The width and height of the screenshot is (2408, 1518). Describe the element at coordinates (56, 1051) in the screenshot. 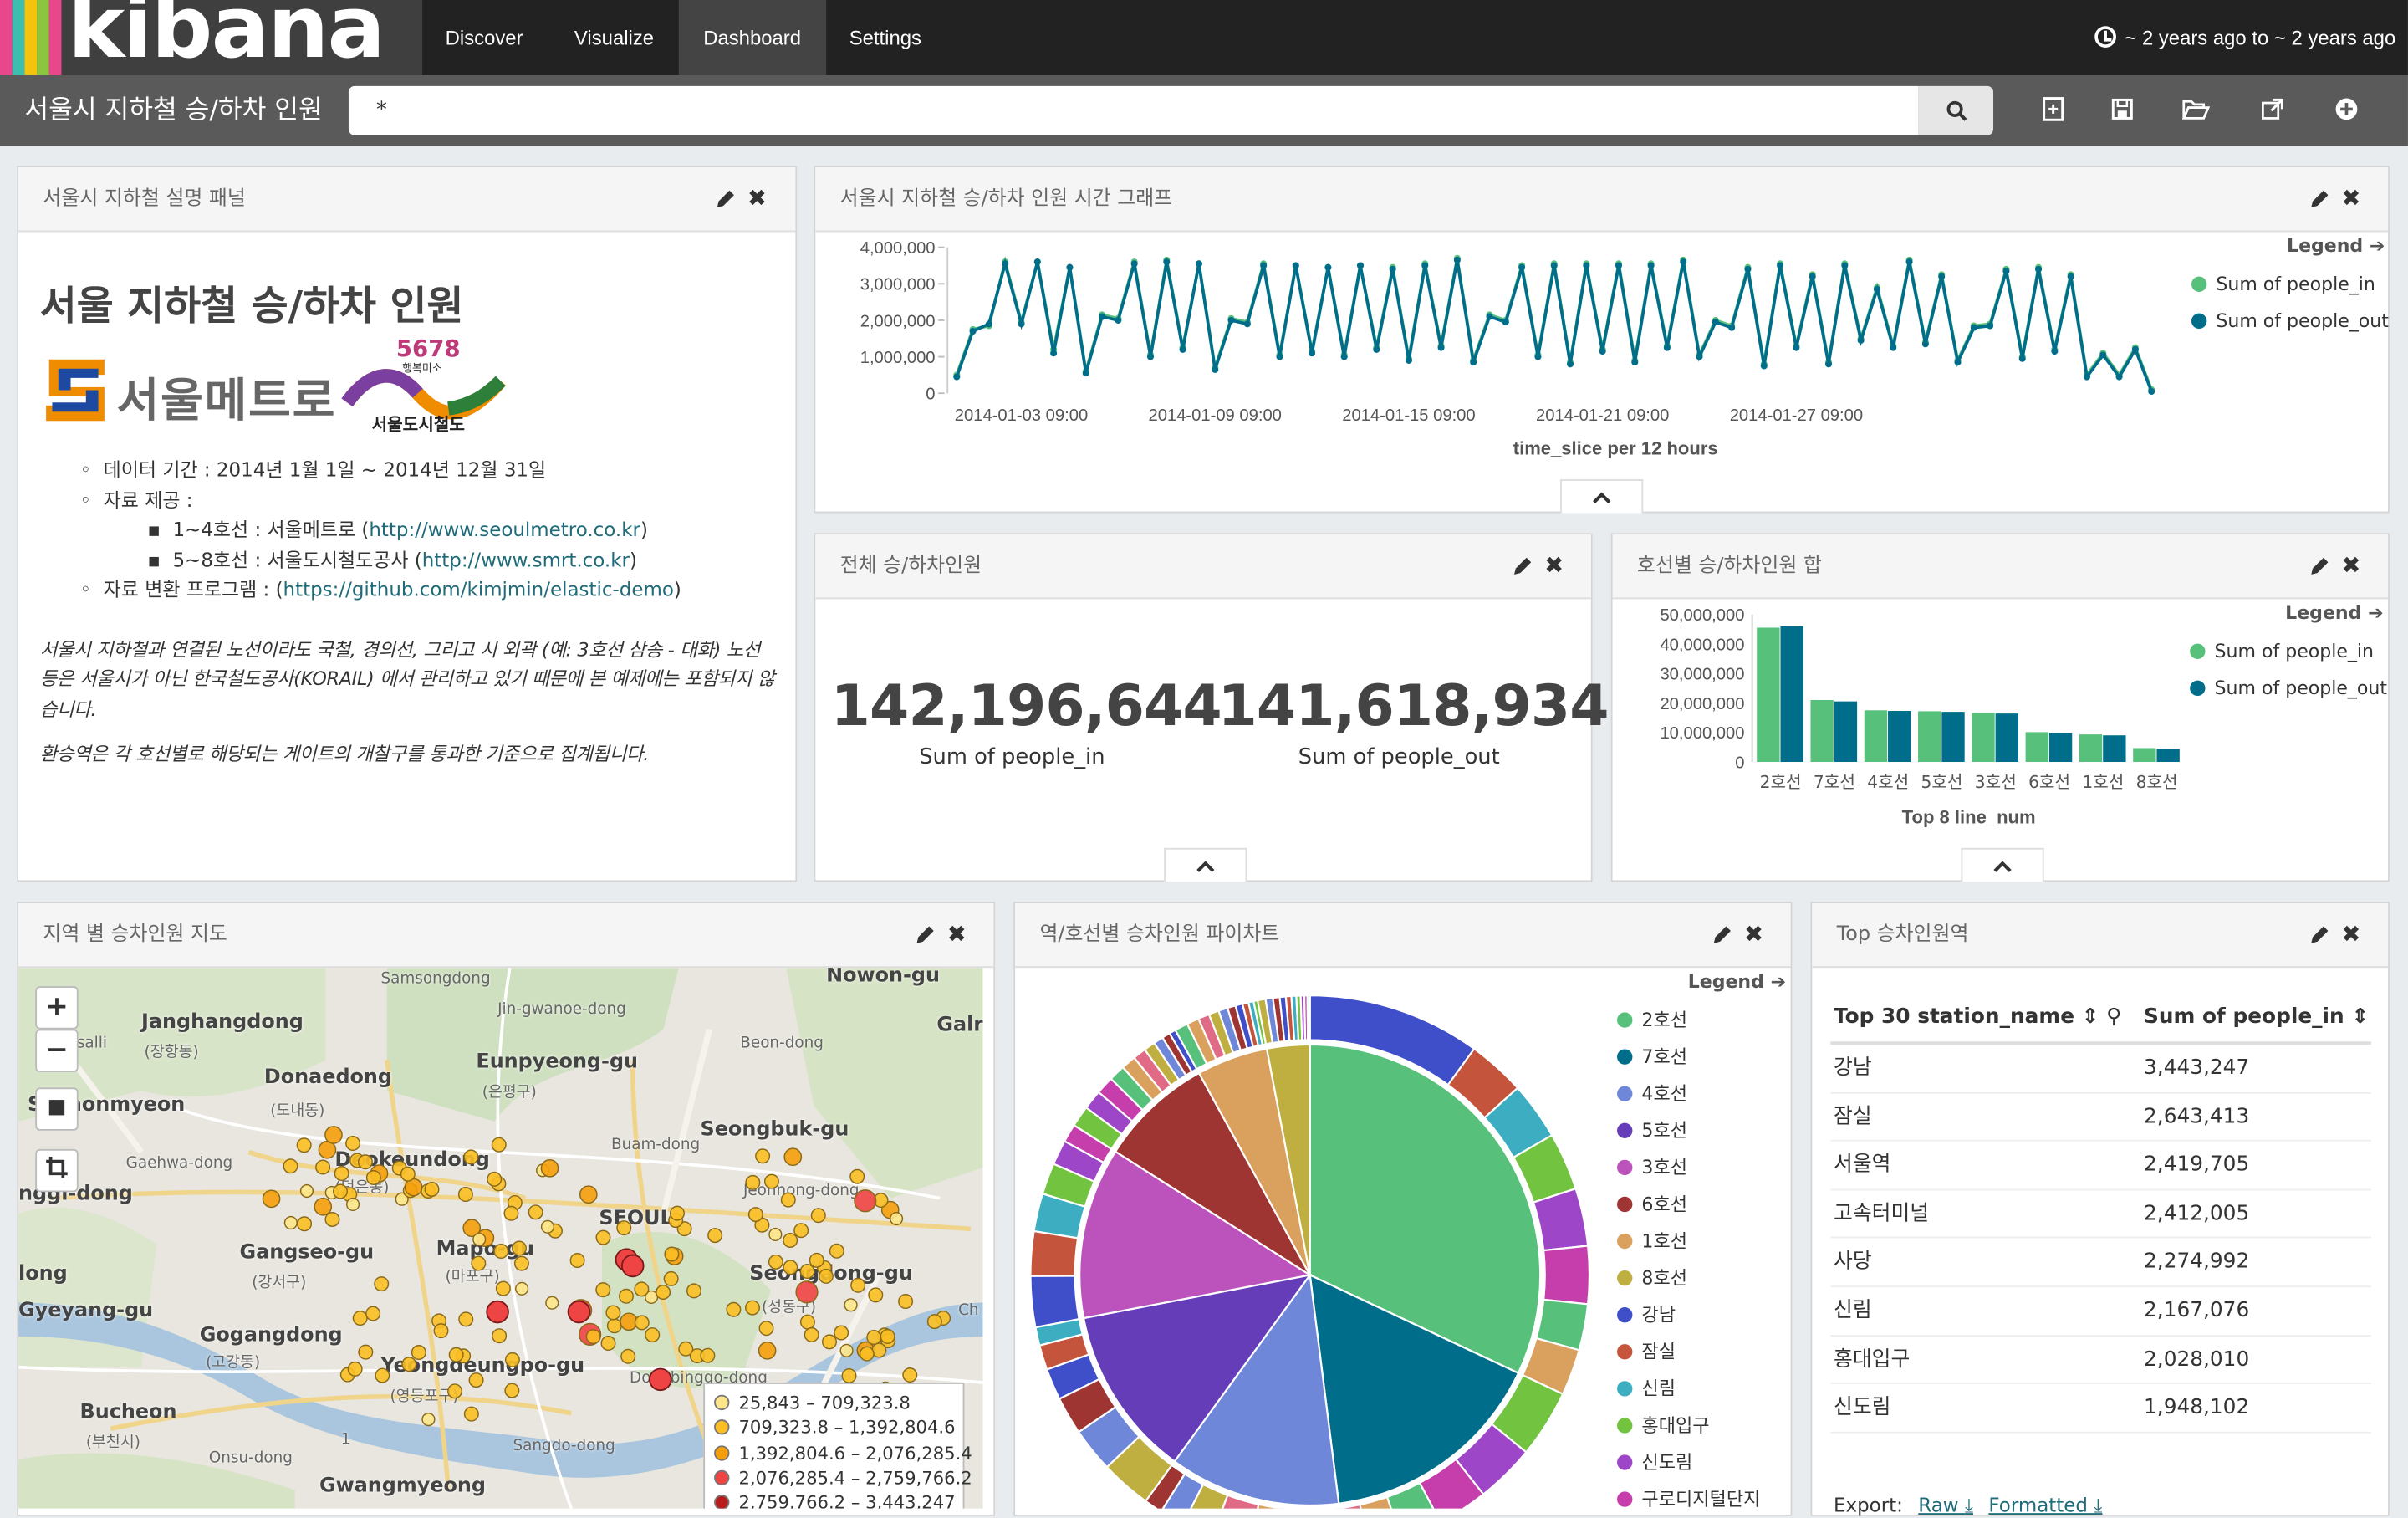

I see `zoom-out-button: −` at that location.